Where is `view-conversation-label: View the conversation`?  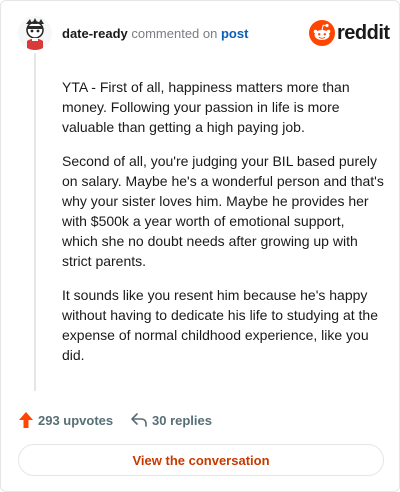 view-conversation-label: View the conversation is located at coordinates (201, 460).